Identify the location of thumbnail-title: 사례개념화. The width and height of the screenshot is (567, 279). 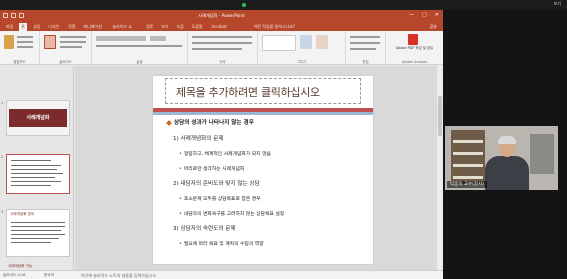
(38, 118).